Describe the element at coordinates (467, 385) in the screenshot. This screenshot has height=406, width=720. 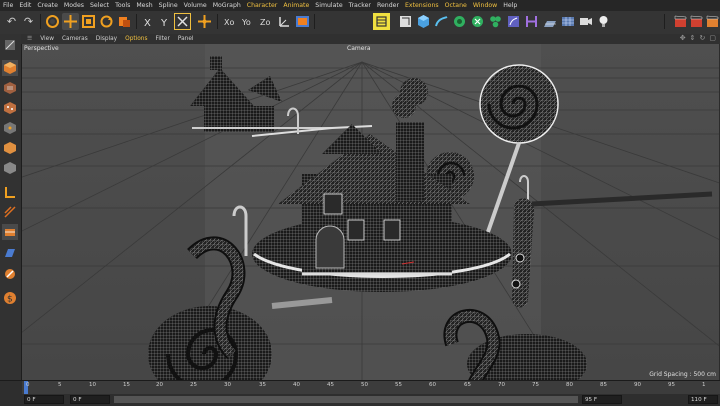
I see `timeline-tick: 65` at that location.